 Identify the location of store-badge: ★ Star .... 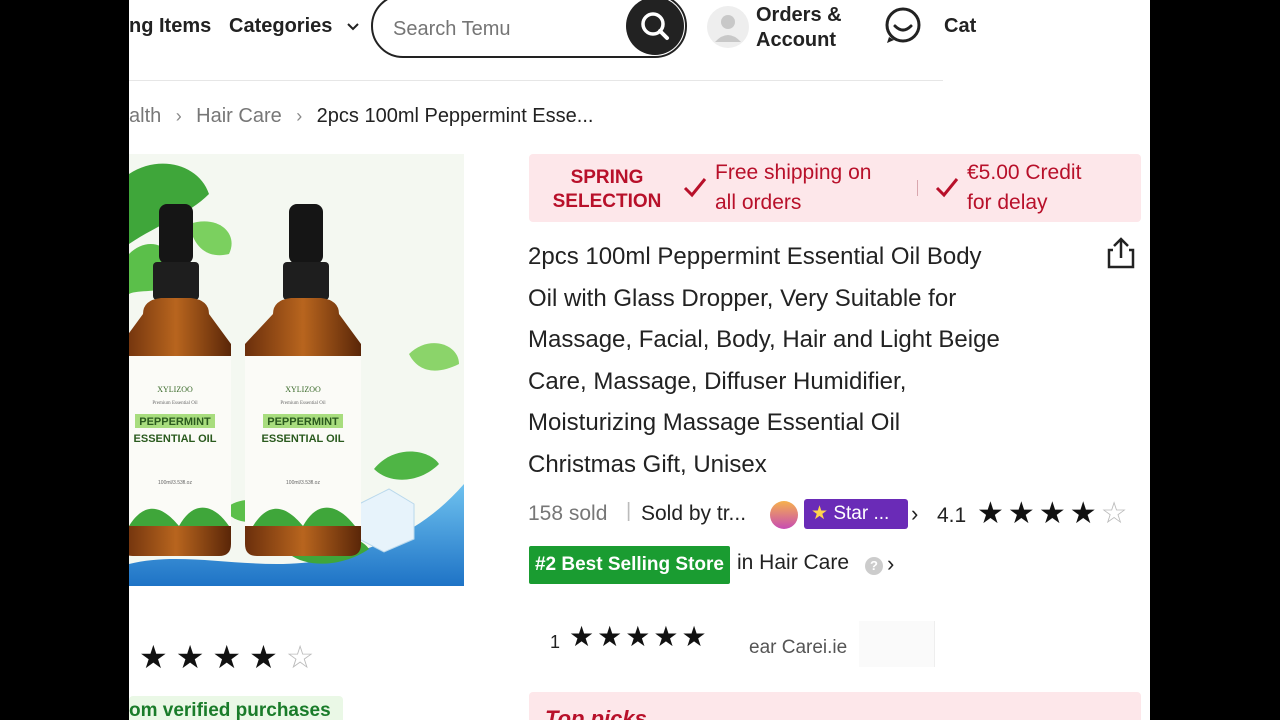
(856, 514).